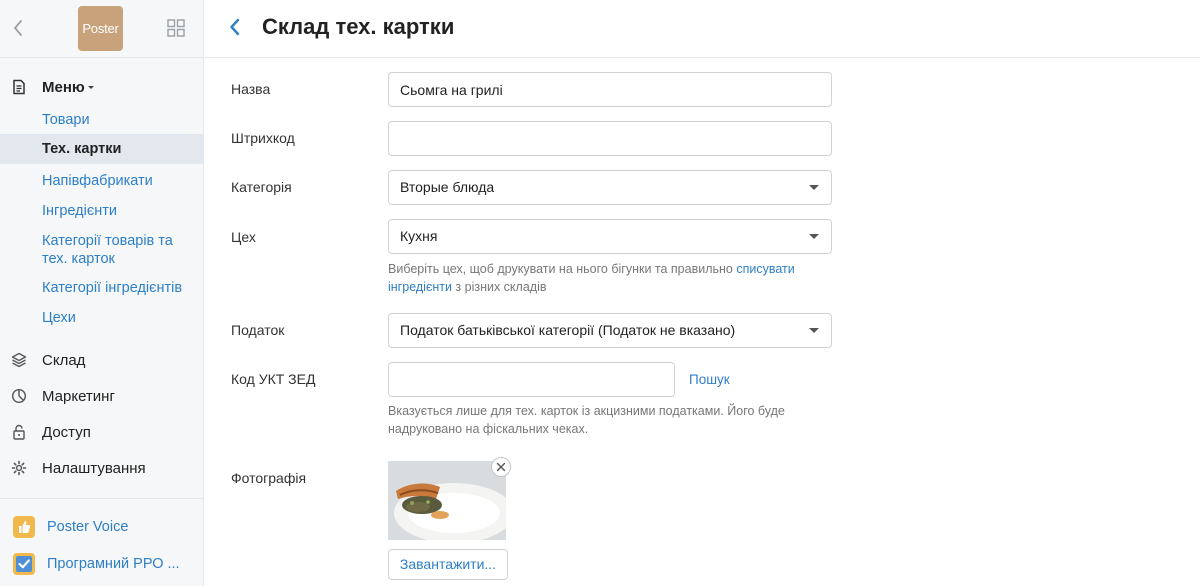 The width and height of the screenshot is (1200, 586). Describe the element at coordinates (19, 360) in the screenshot. I see `layers-icon` at that location.